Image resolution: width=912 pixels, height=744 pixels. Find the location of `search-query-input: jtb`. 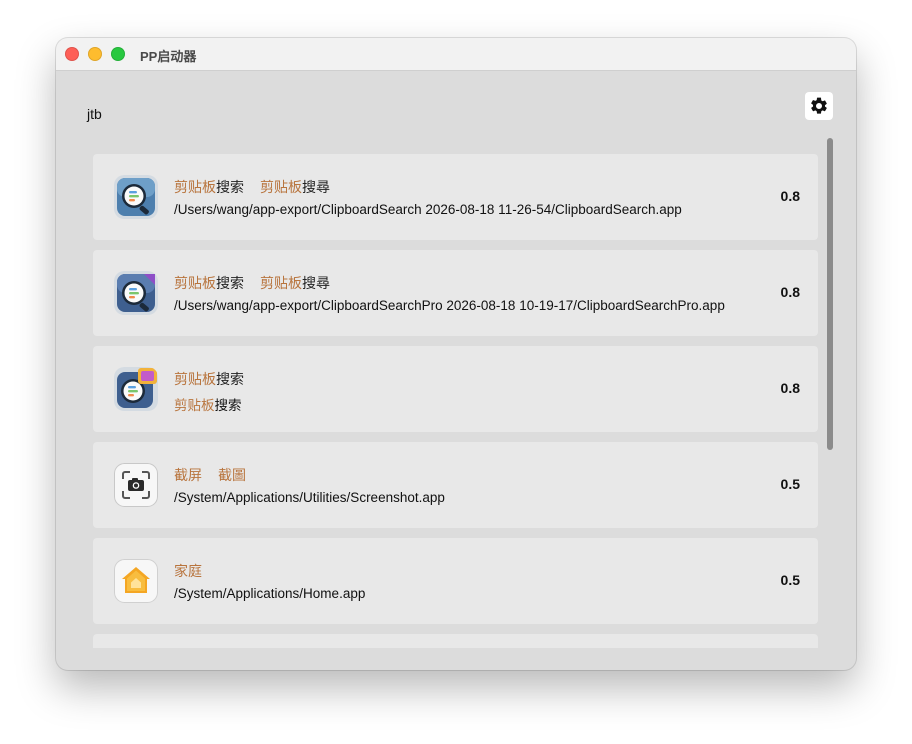

search-query-input: jtb is located at coordinates (94, 114).